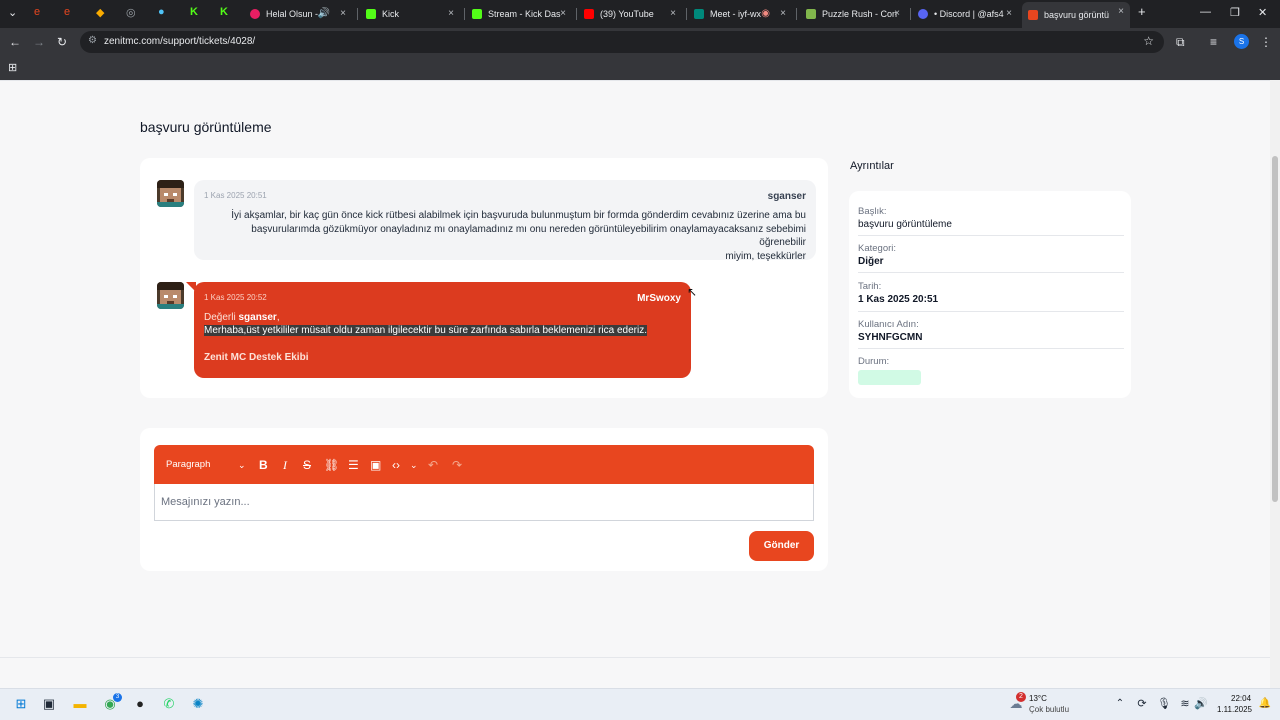  I want to click on minimize-icon: —, so click(1205, 12).